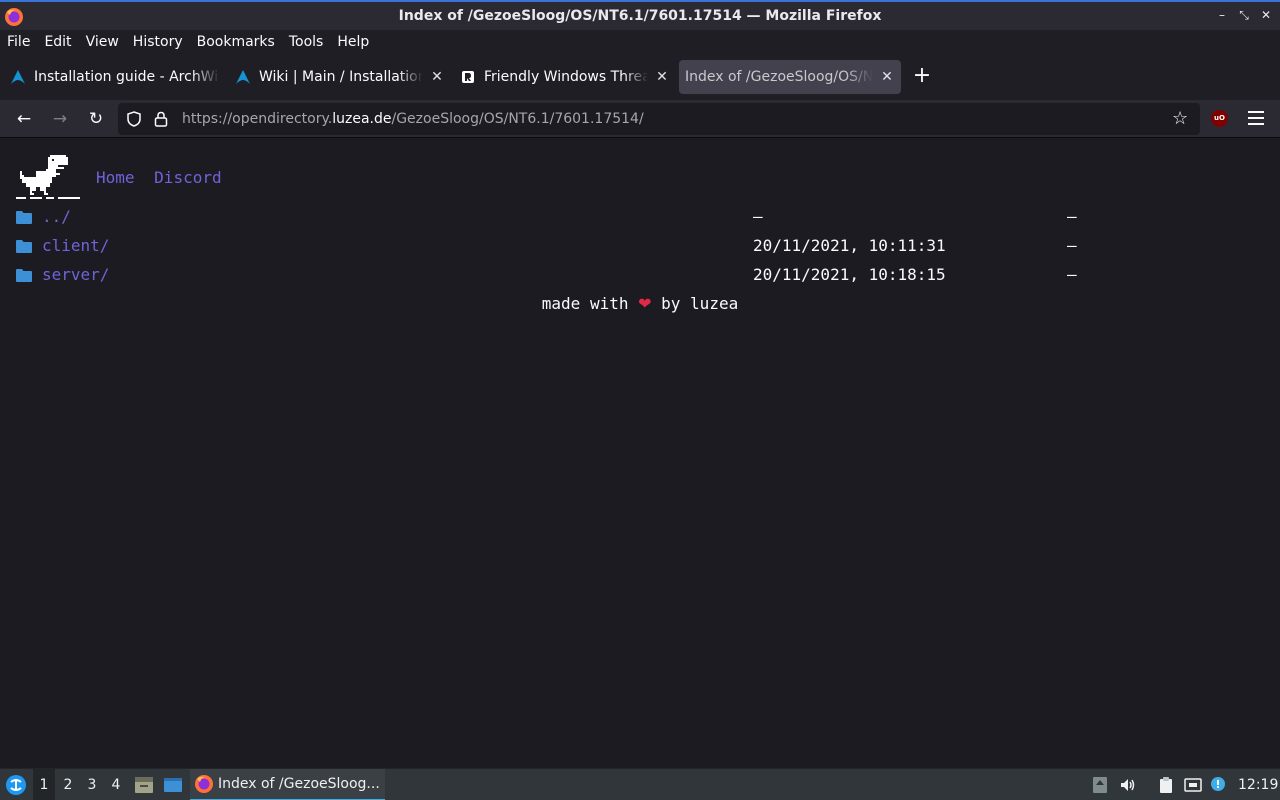  I want to click on directory-row: ../ — —, so click(640, 219).